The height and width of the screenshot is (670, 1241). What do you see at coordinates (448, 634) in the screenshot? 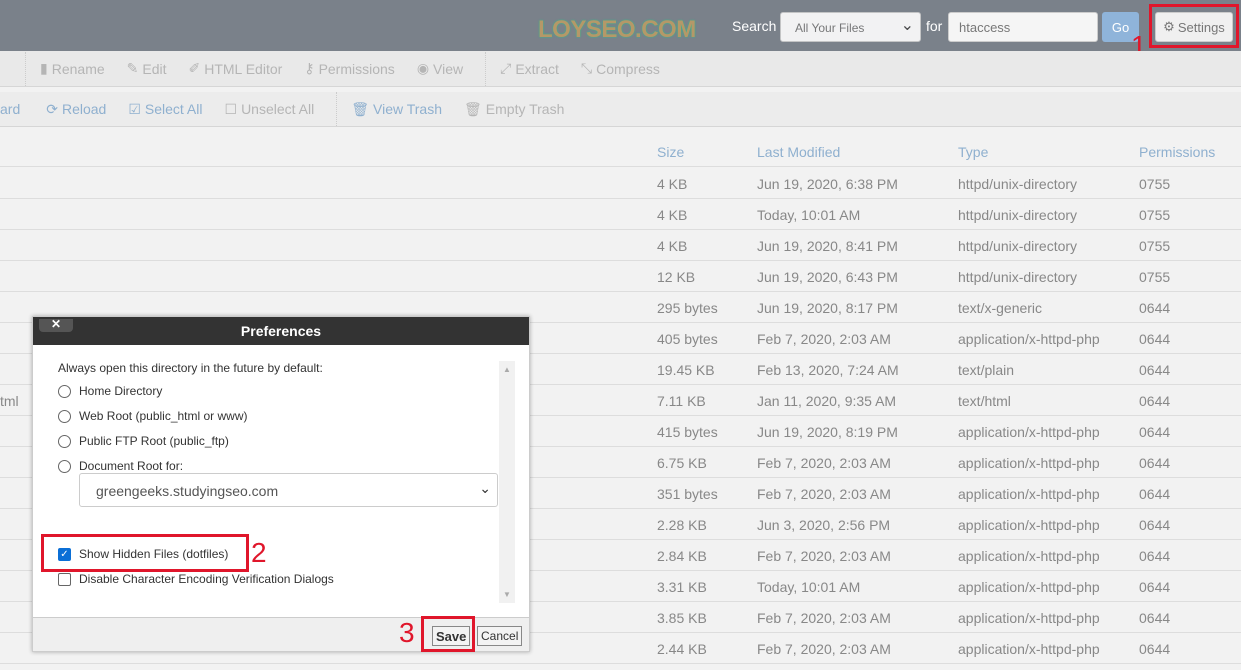
I see `highlight-box-save` at bounding box center [448, 634].